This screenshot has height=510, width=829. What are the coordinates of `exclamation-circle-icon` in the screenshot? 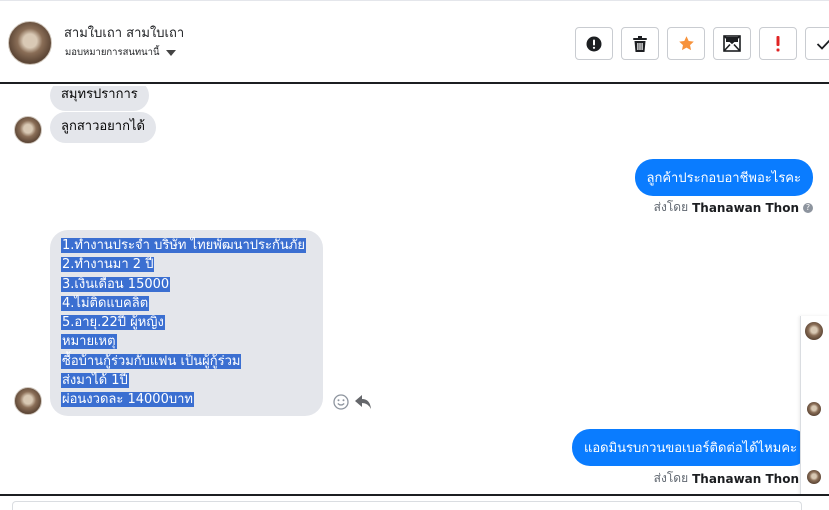 It's located at (594, 43).